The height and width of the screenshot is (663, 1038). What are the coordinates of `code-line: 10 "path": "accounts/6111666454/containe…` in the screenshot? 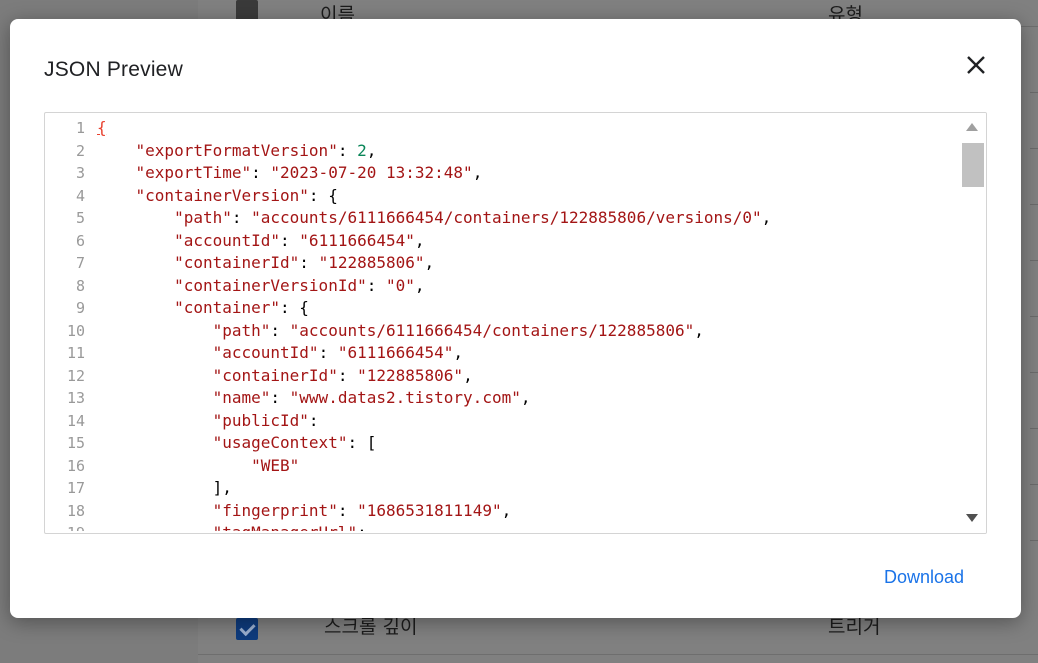 It's located at (501, 331).